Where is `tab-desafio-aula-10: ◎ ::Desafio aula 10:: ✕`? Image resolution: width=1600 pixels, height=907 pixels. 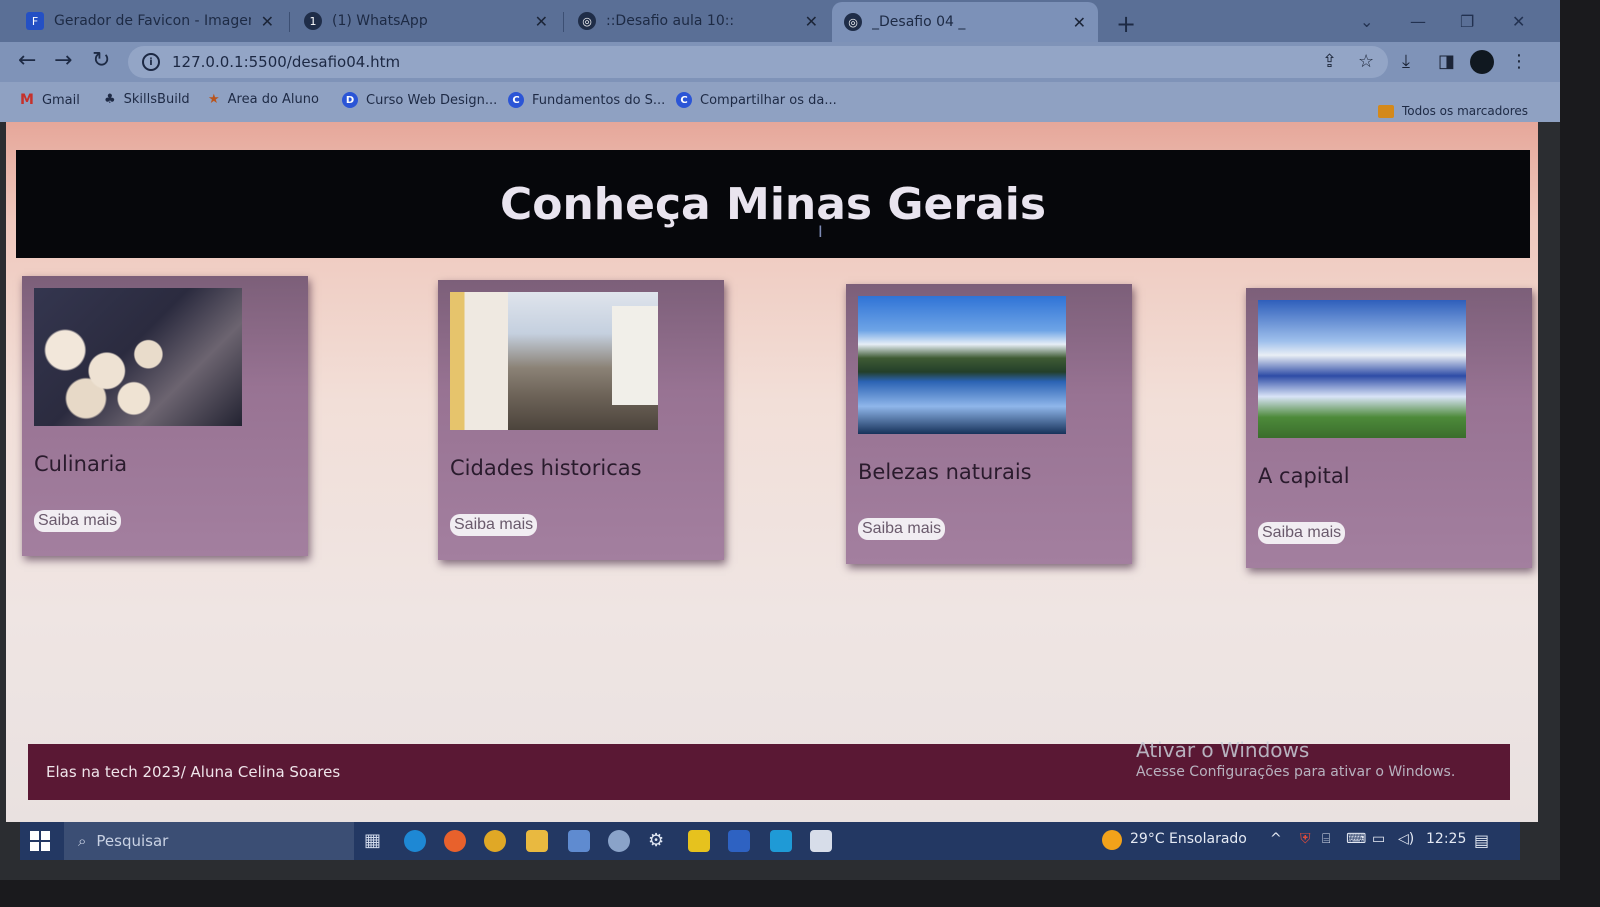 tab-desafio-aula-10: ◎ ::Desafio aula 10:: ✕ is located at coordinates (698, 21).